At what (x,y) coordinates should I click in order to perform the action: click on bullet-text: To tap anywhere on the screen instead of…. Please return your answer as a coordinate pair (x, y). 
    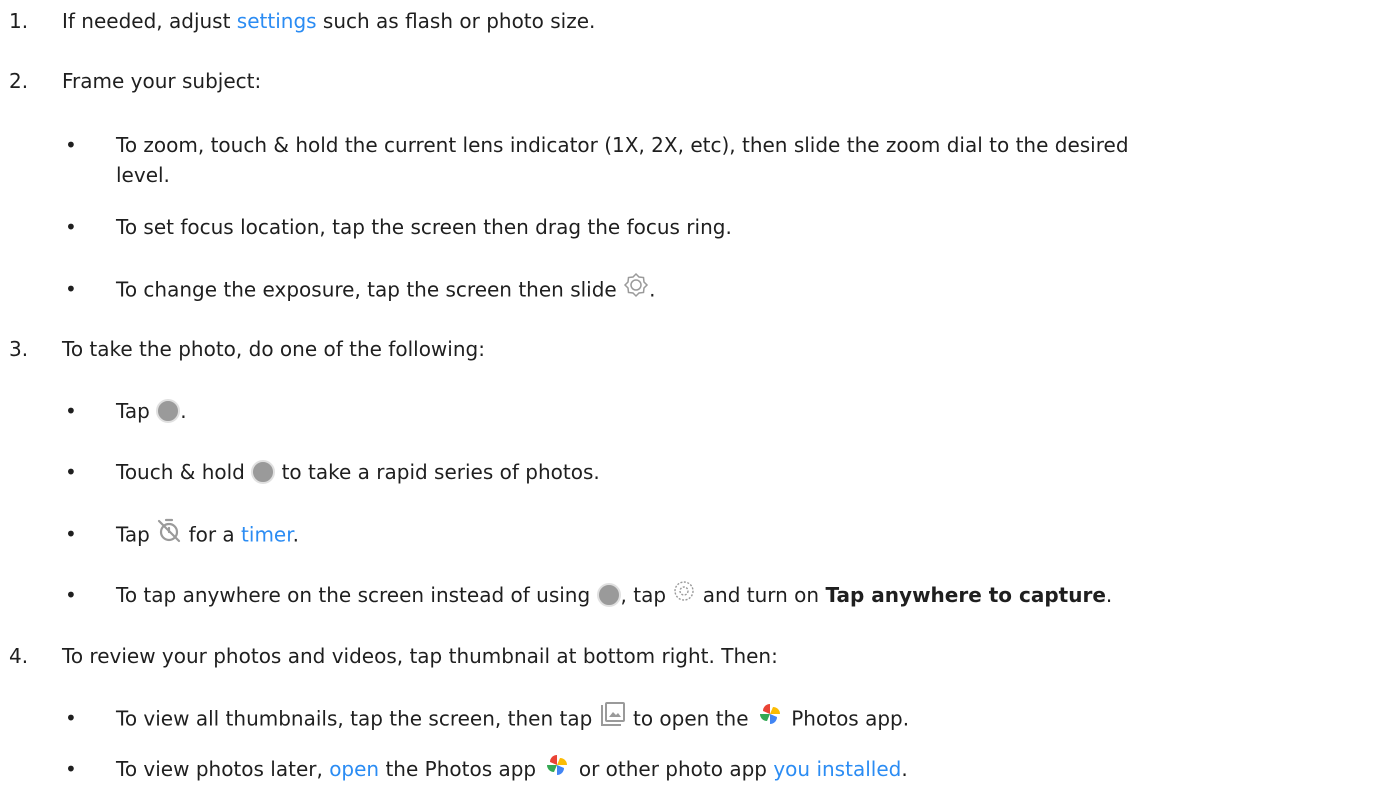
    Looking at the image, I should click on (740, 596).